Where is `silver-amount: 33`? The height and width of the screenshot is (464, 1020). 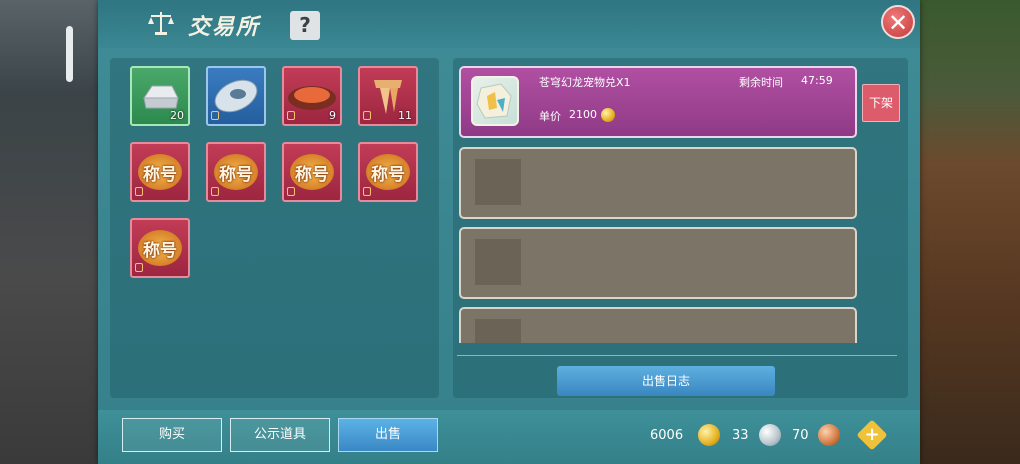 silver-amount: 33 is located at coordinates (740, 435).